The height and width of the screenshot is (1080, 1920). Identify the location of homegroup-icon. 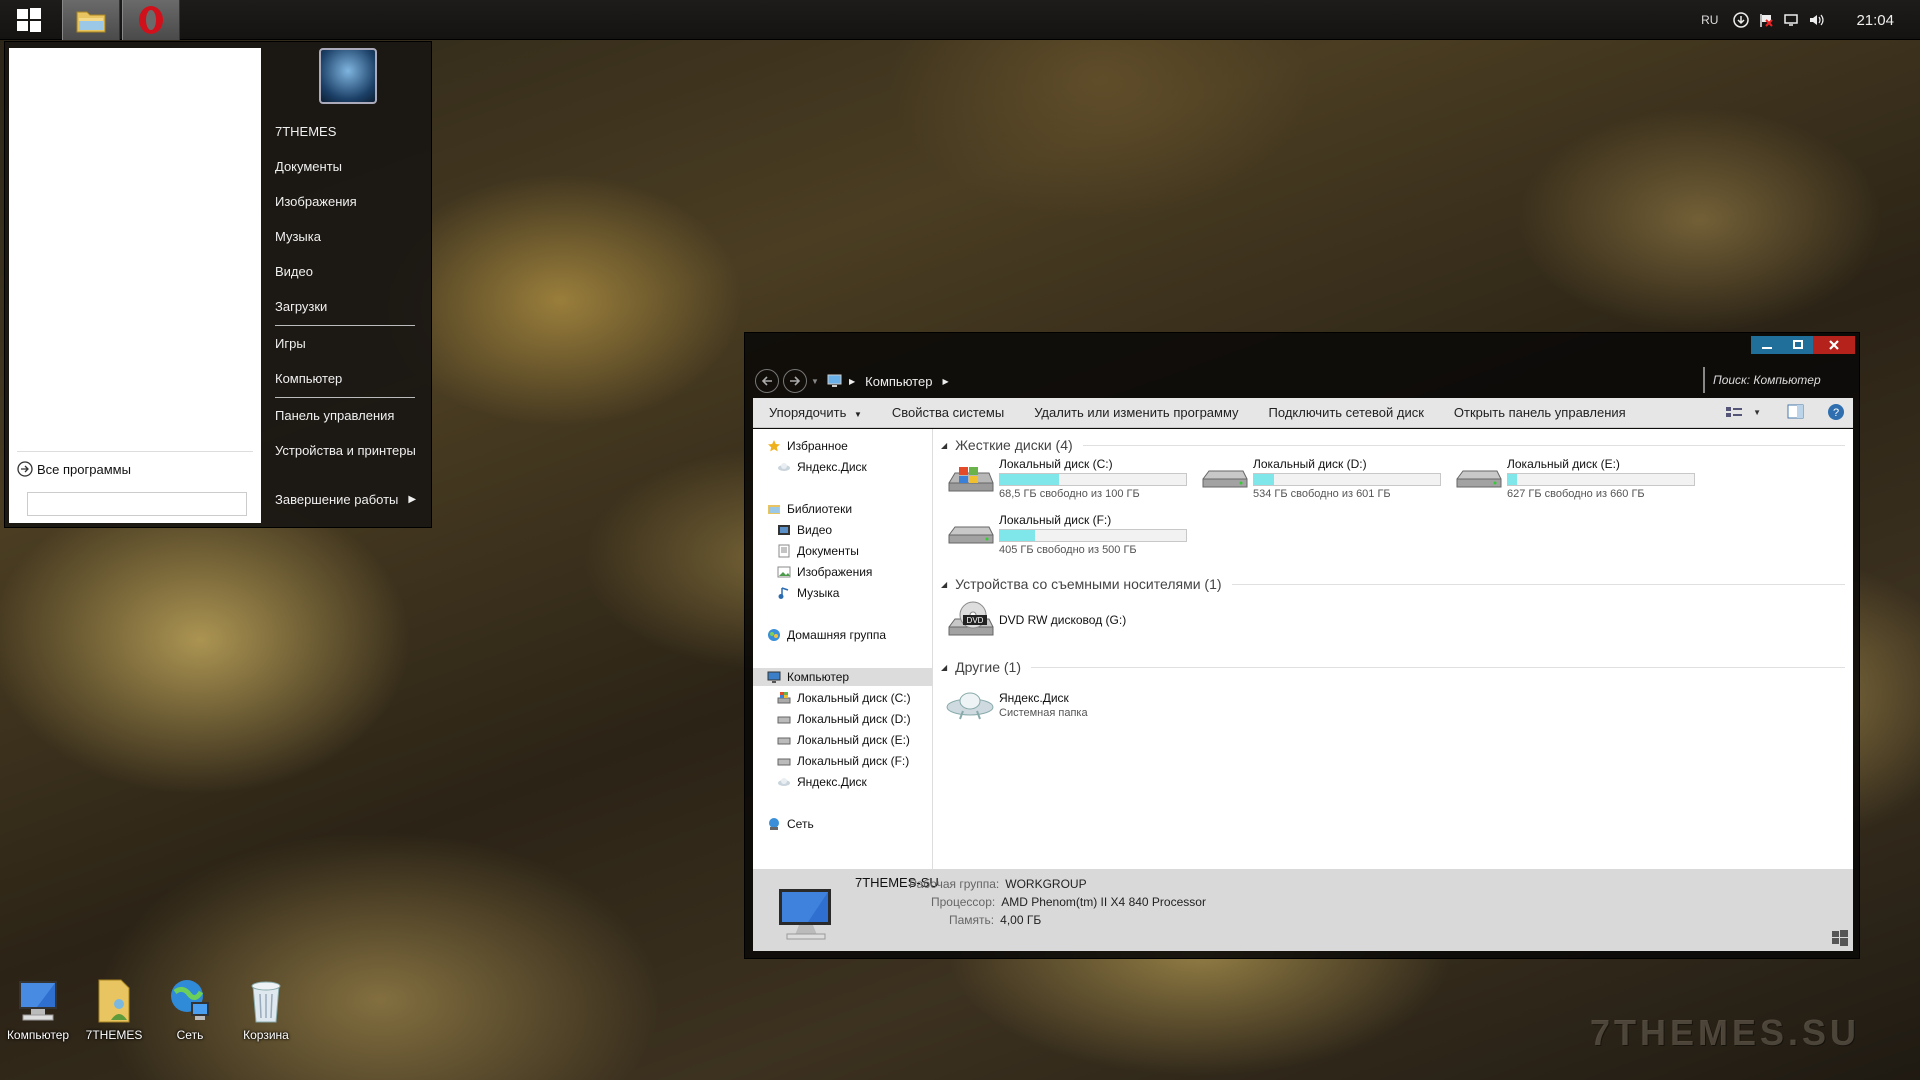
(774, 635).